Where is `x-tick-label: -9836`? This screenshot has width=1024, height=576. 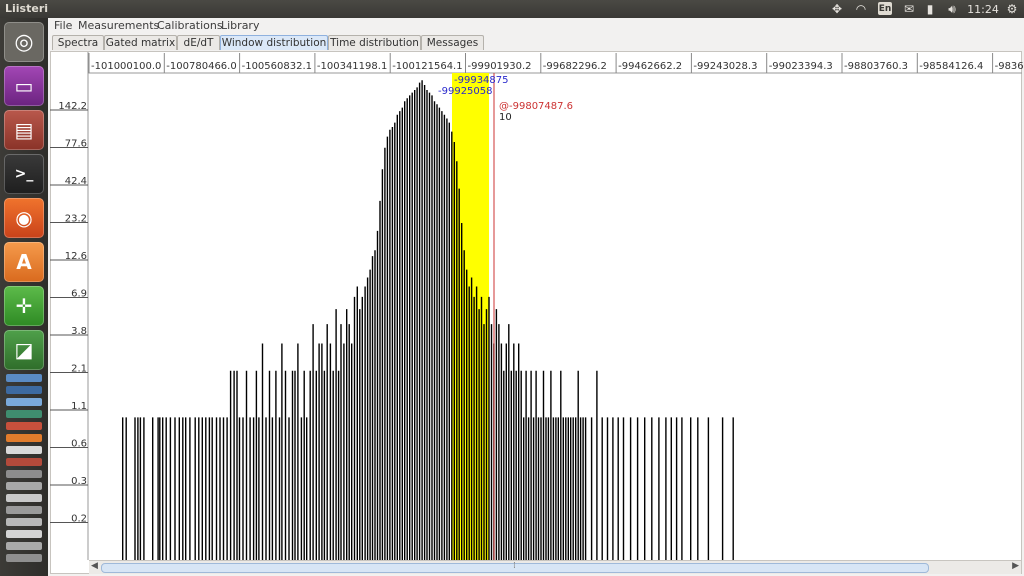 x-tick-label: -9836 is located at coordinates (1009, 66).